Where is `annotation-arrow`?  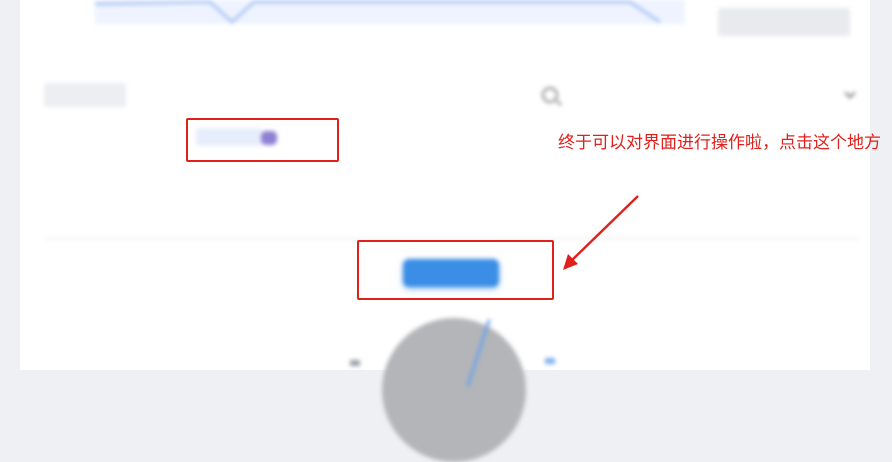 annotation-arrow is located at coordinates (601, 232).